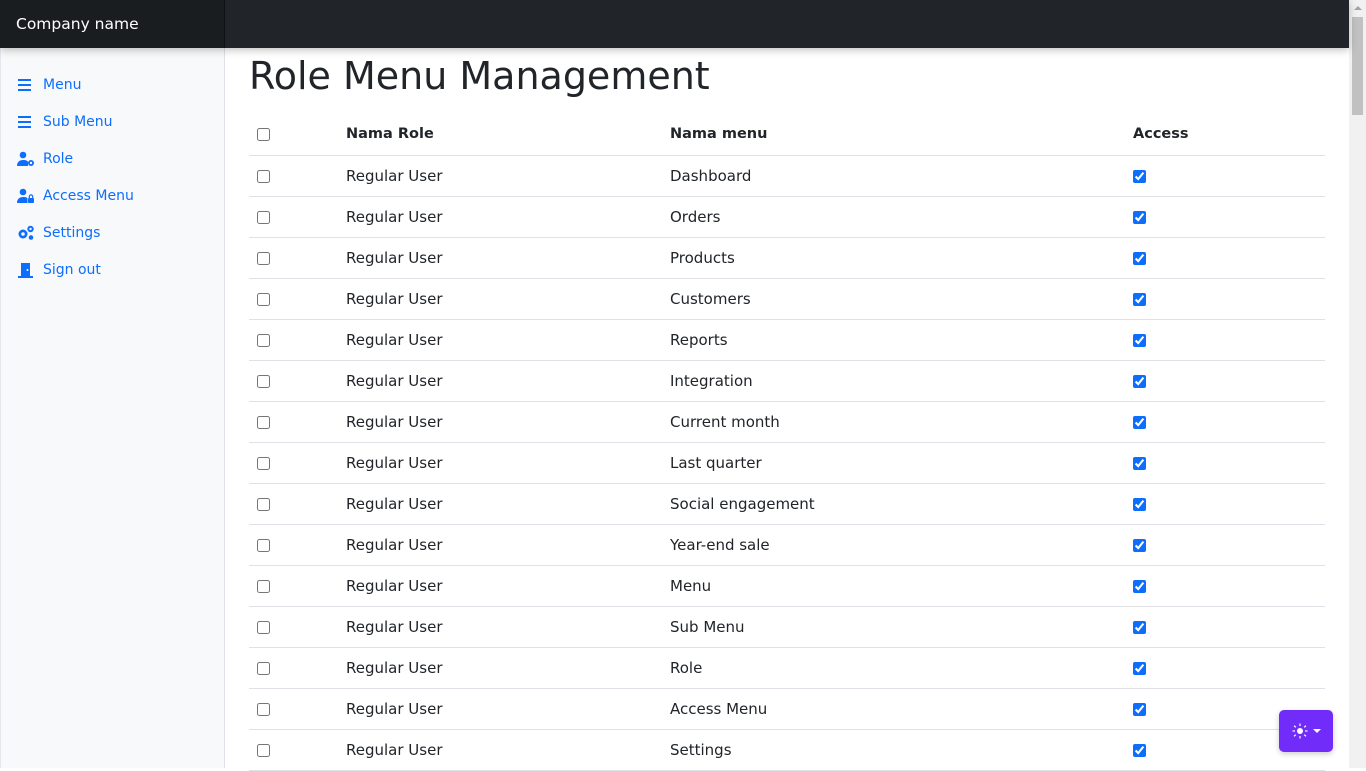 The image size is (1366, 771). Describe the element at coordinates (508, 135) in the screenshot. I see `column-header-nama-role: Nama Role` at that location.